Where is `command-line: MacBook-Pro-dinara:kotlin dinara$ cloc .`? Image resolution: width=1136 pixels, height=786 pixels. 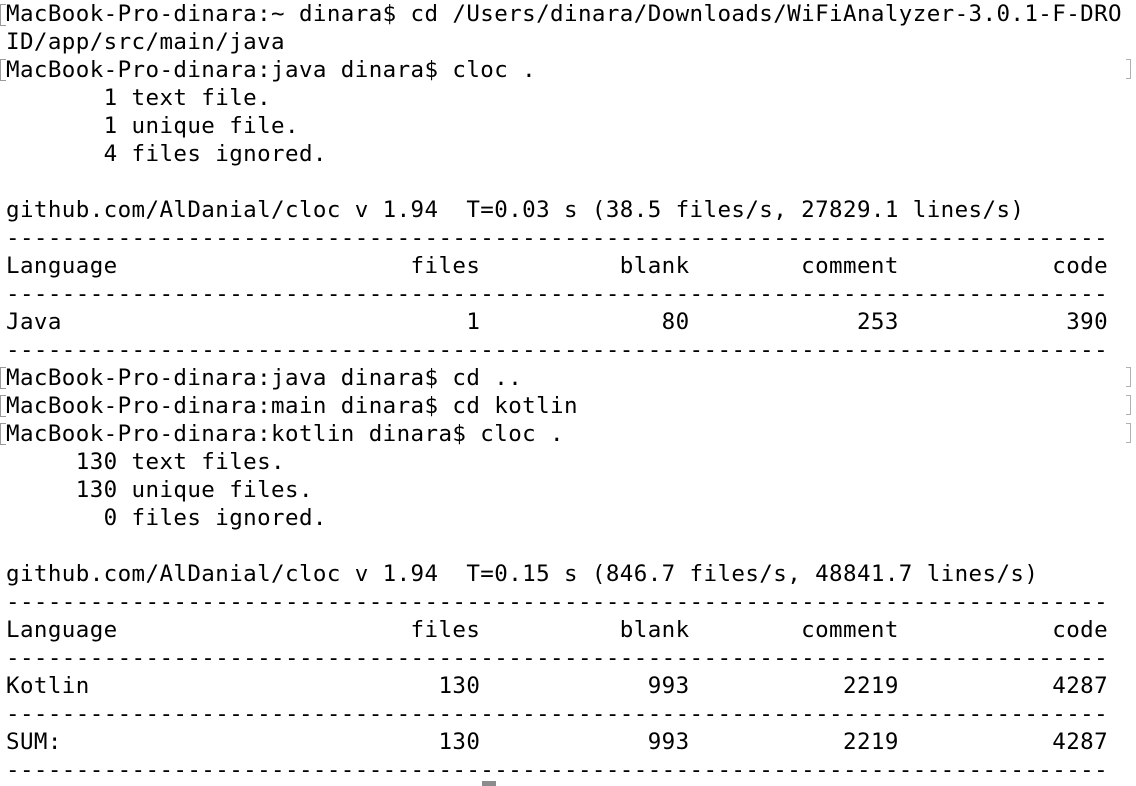
command-line: MacBook-Pro-dinara:kotlin dinara$ cloc . is located at coordinates (285, 434).